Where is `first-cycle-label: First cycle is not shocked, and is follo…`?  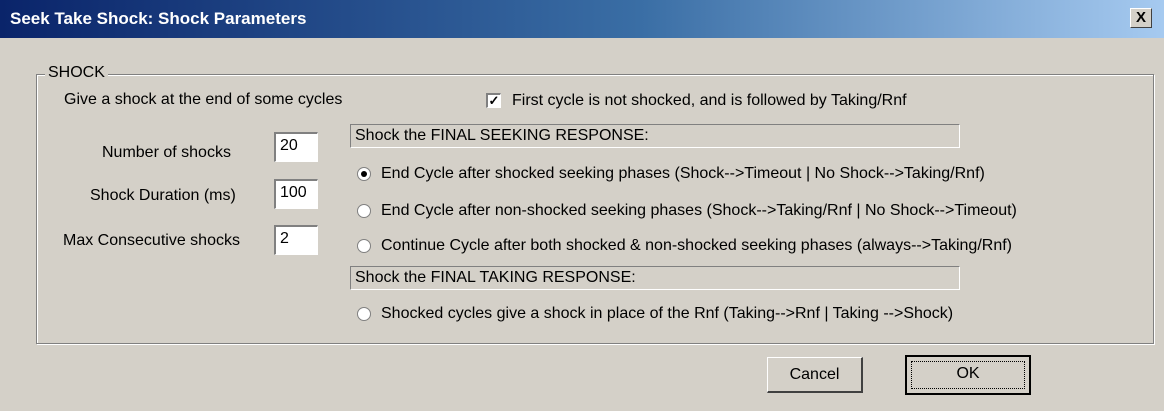 first-cycle-label: First cycle is not shocked, and is follo… is located at coordinates (709, 100).